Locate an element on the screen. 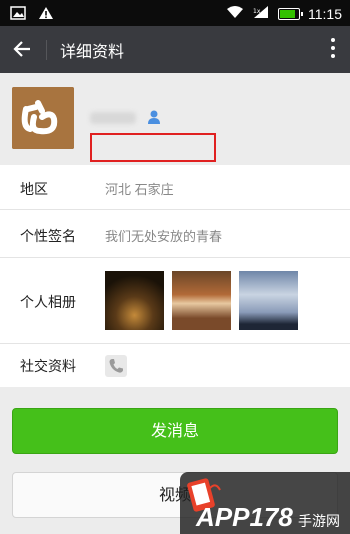 The width and height of the screenshot is (350, 534). status-bar: 1x 11:15 is located at coordinates (175, 13).